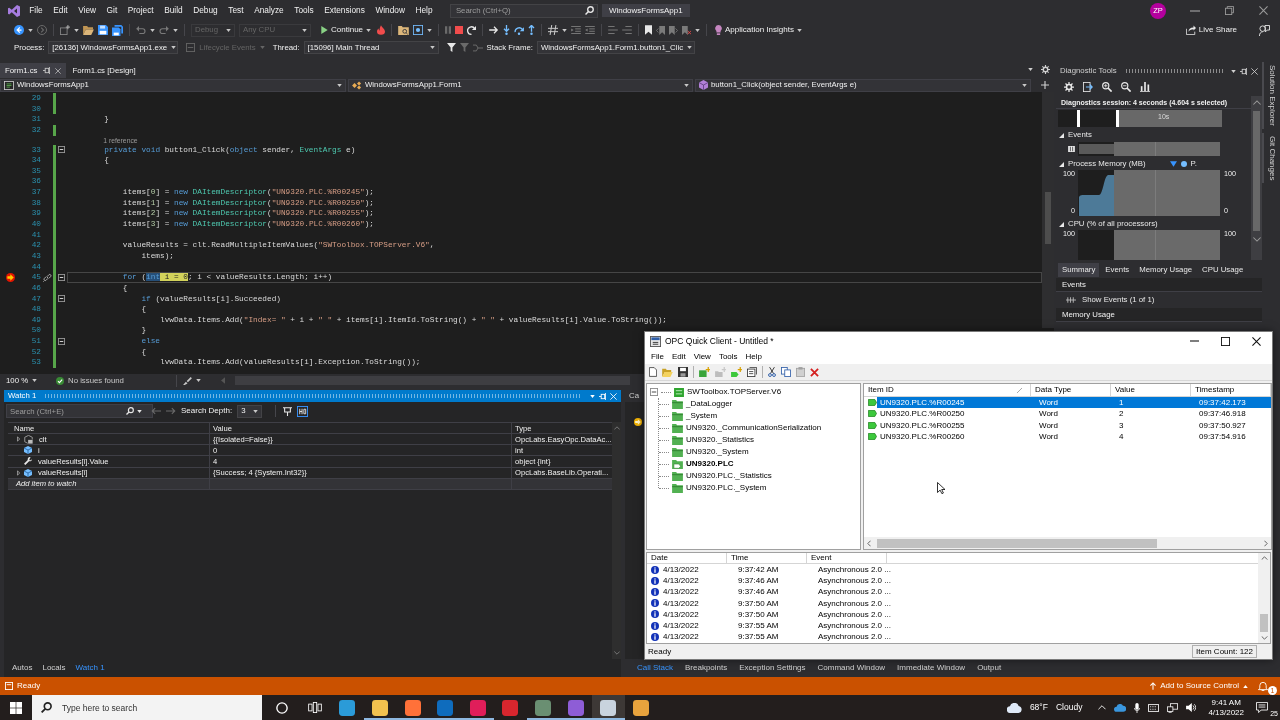  What do you see at coordinates (710, 464) in the screenshot?
I see `tree-item: UN9320.PLC` at bounding box center [710, 464].